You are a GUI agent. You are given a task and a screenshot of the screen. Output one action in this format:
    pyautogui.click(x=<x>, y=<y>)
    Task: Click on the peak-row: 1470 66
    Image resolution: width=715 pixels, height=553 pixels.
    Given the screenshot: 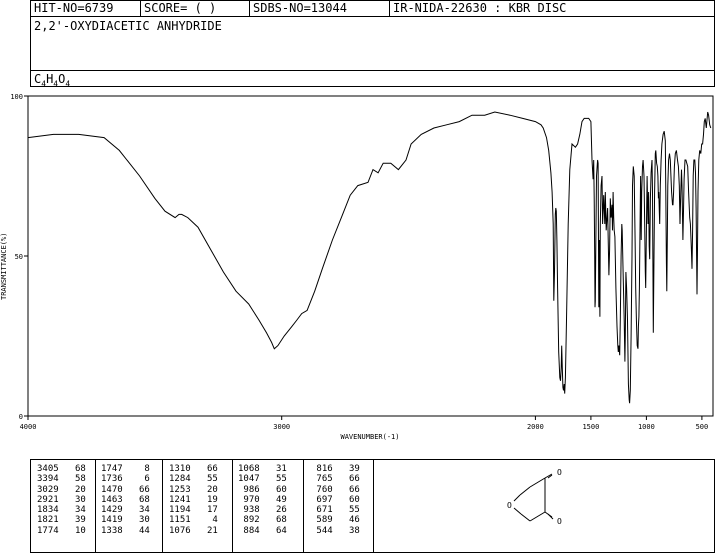 What is the action you would take?
    pyautogui.click(x=125, y=490)
    